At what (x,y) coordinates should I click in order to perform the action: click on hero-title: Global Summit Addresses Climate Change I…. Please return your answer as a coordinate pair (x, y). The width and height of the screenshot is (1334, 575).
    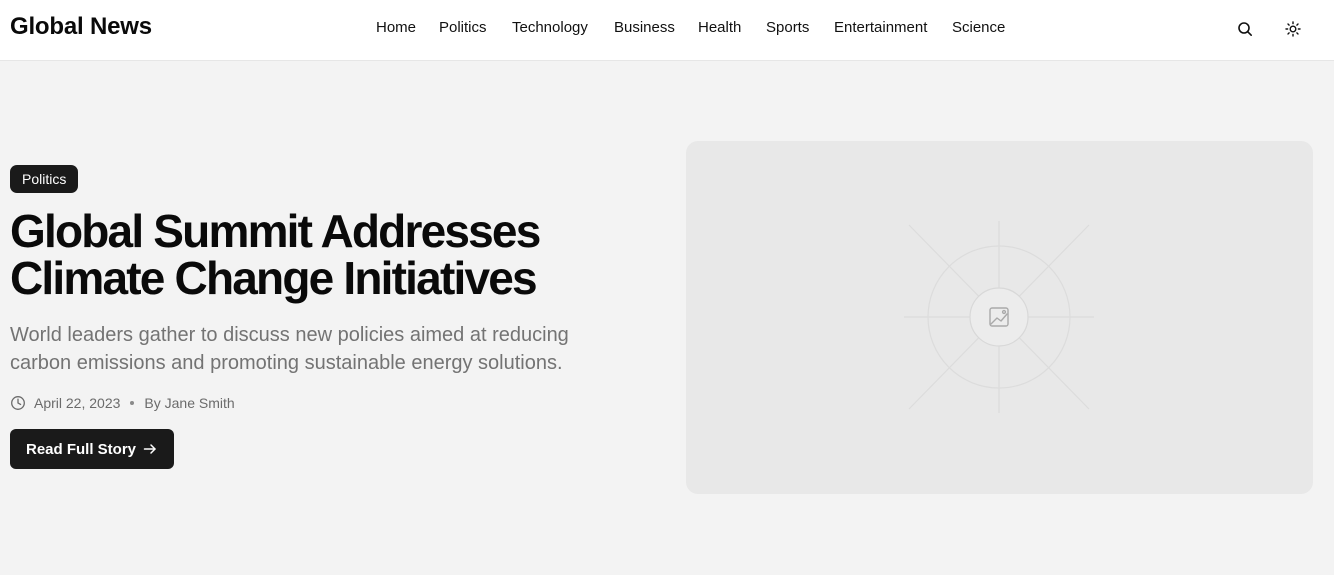
    Looking at the image, I should click on (330, 255).